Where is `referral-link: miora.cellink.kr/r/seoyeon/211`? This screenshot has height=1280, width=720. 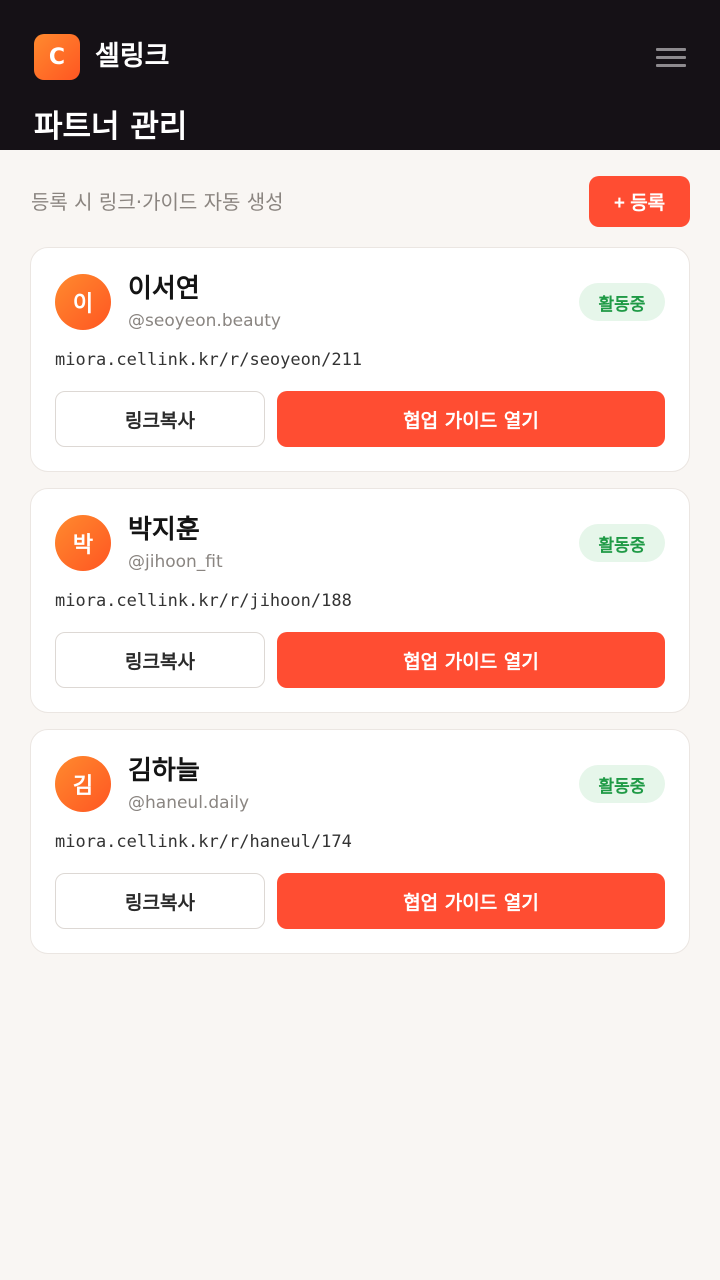 referral-link: miora.cellink.kr/r/seoyeon/211 is located at coordinates (209, 360).